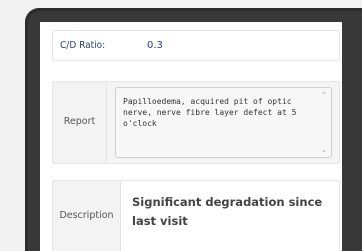 This screenshot has width=362, height=251. Describe the element at coordinates (324, 95) in the screenshot. I see `scroll-up-arrow-icon: ⌃` at that location.